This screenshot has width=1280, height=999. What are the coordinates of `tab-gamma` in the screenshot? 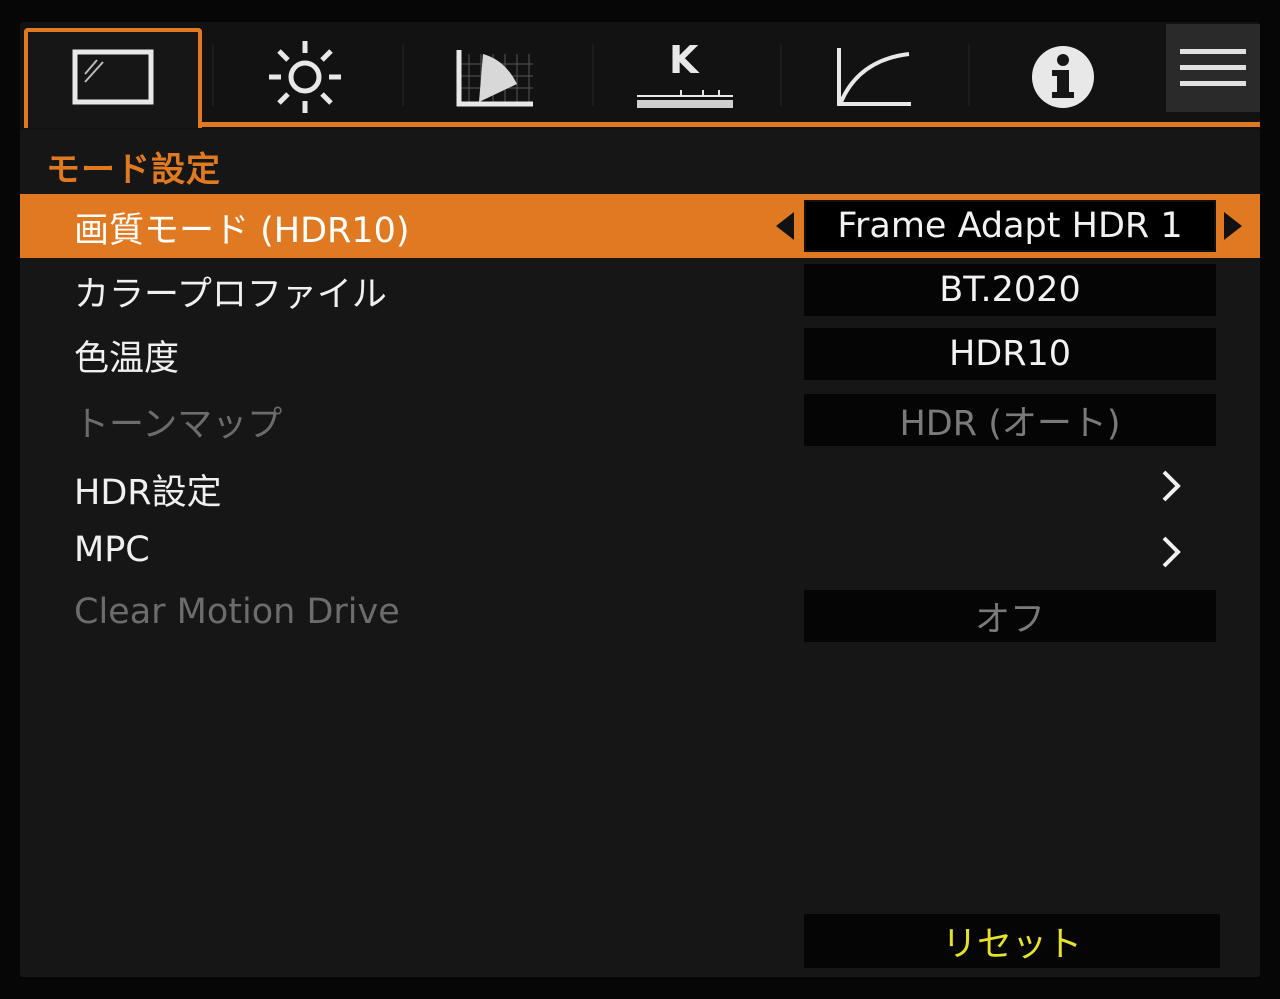 It's located at (873, 77).